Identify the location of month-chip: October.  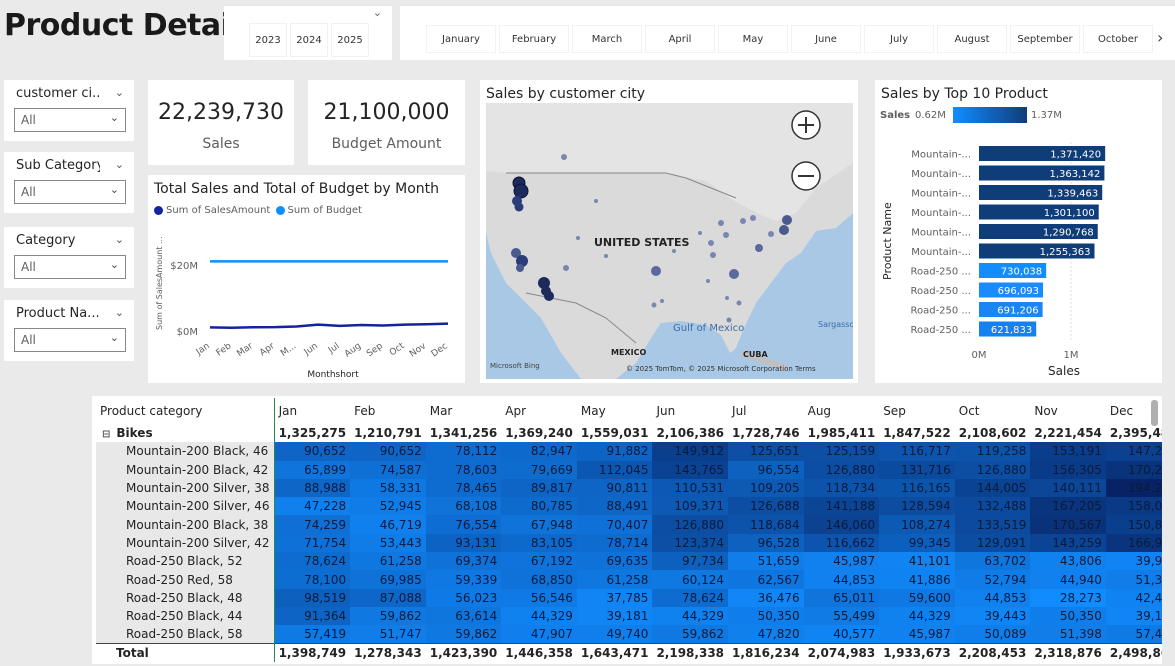
(1118, 39).